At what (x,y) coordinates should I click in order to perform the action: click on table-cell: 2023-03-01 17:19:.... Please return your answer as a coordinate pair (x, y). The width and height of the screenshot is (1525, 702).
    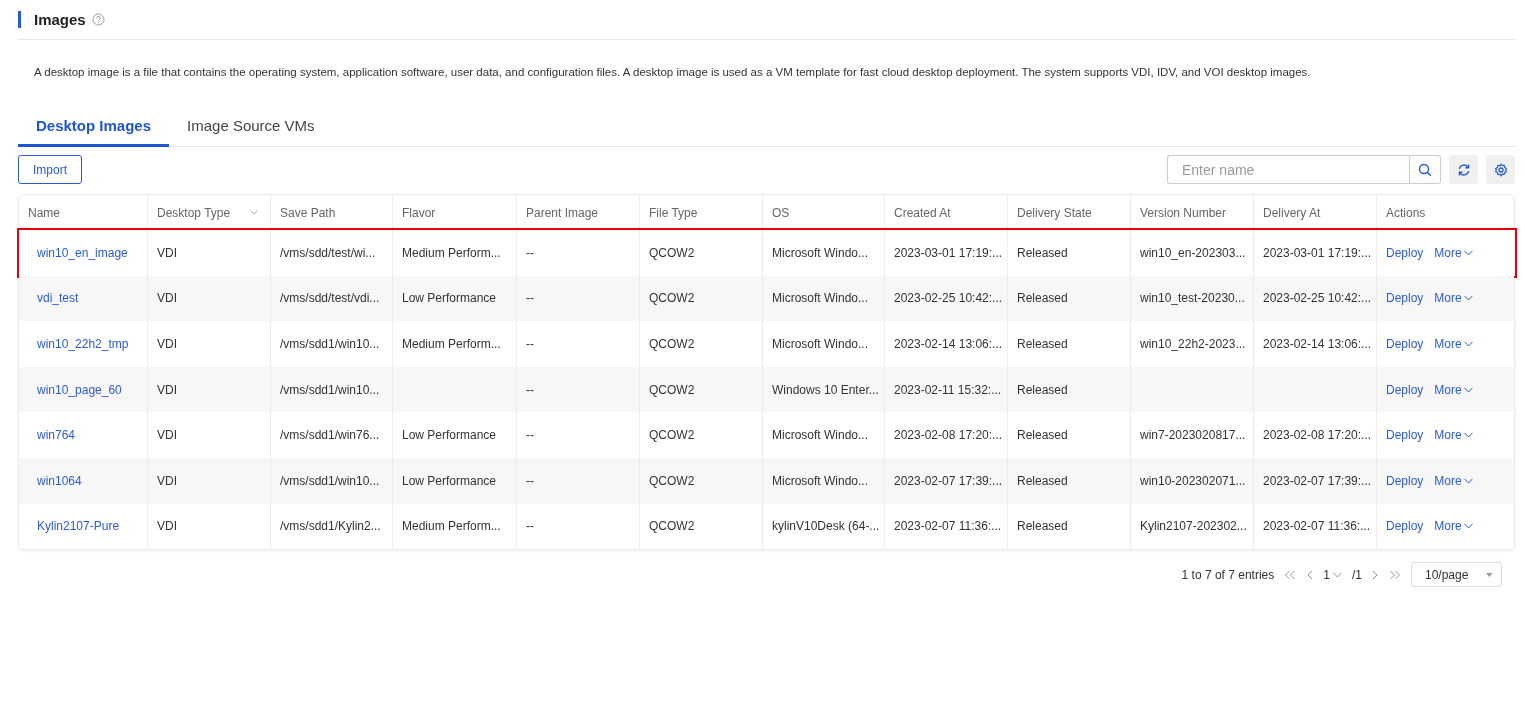
    Looking at the image, I should click on (1315, 253).